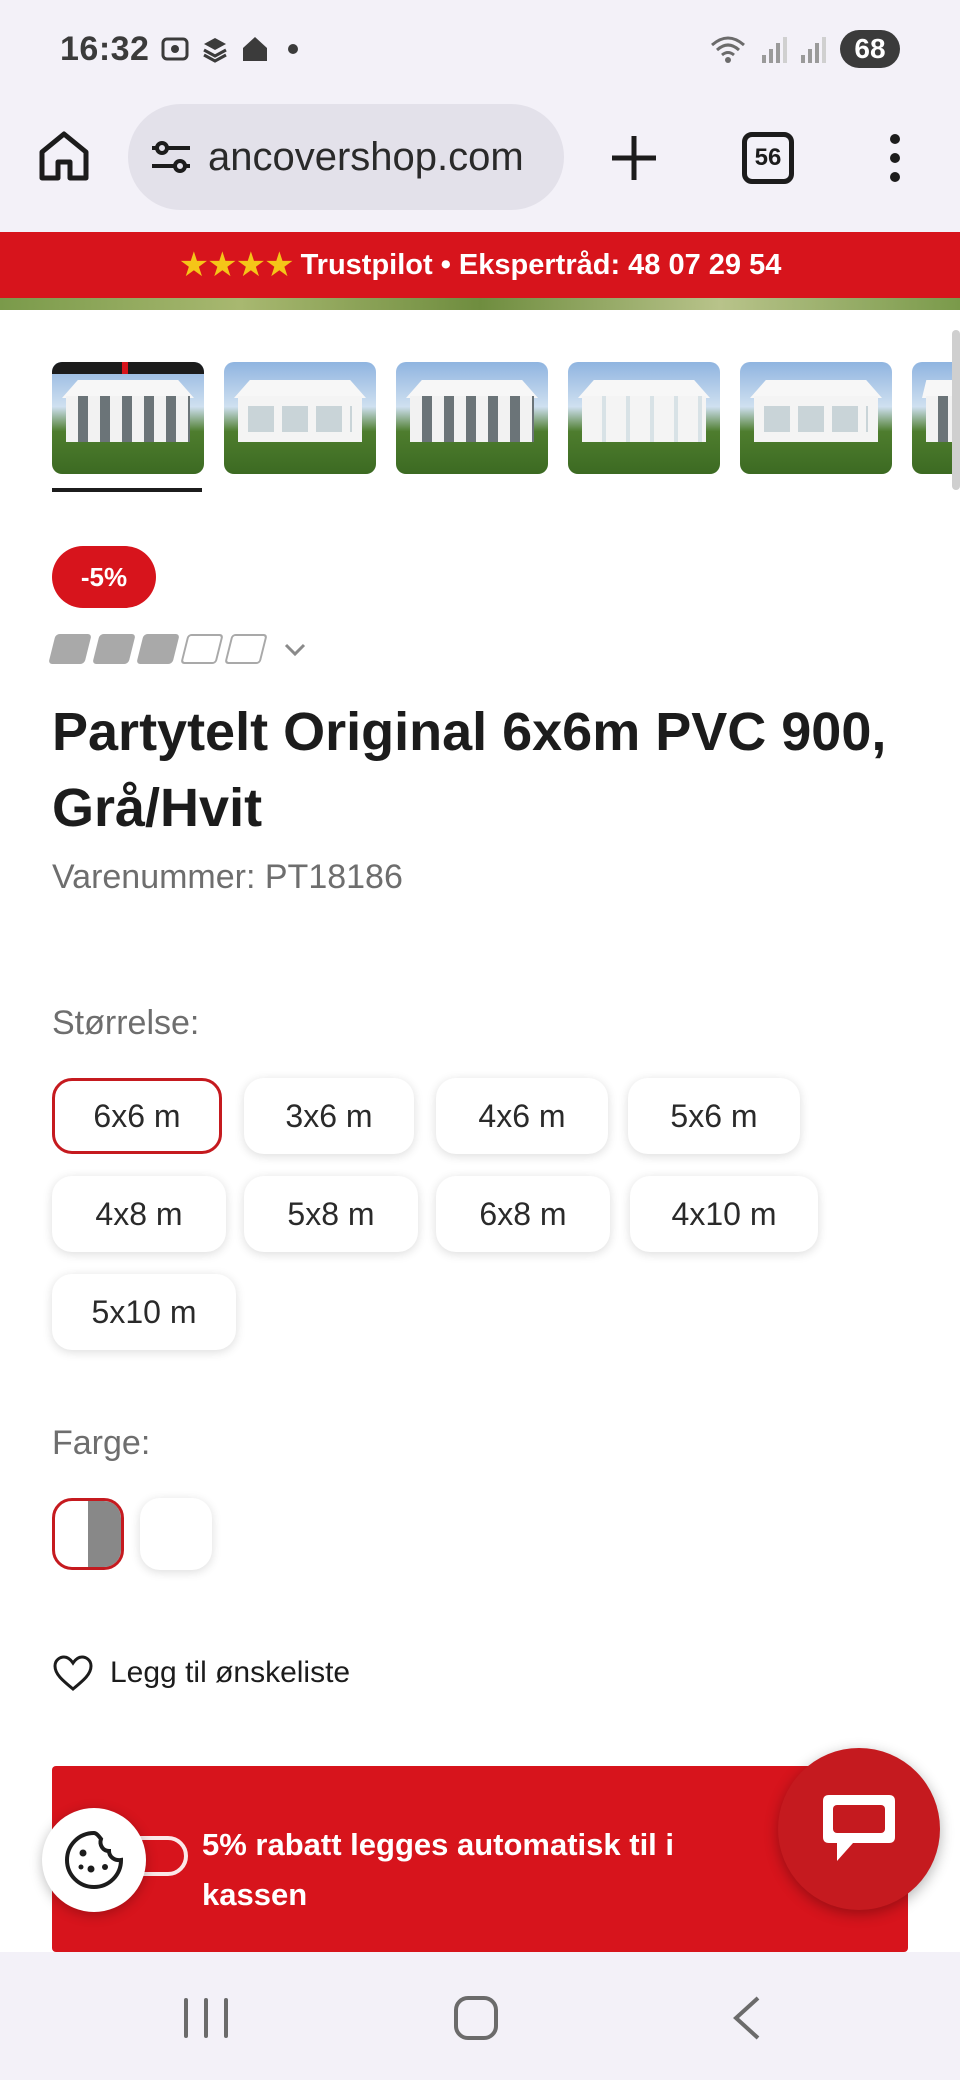 The height and width of the screenshot is (2080, 960). I want to click on chat-button, so click(859, 1829).